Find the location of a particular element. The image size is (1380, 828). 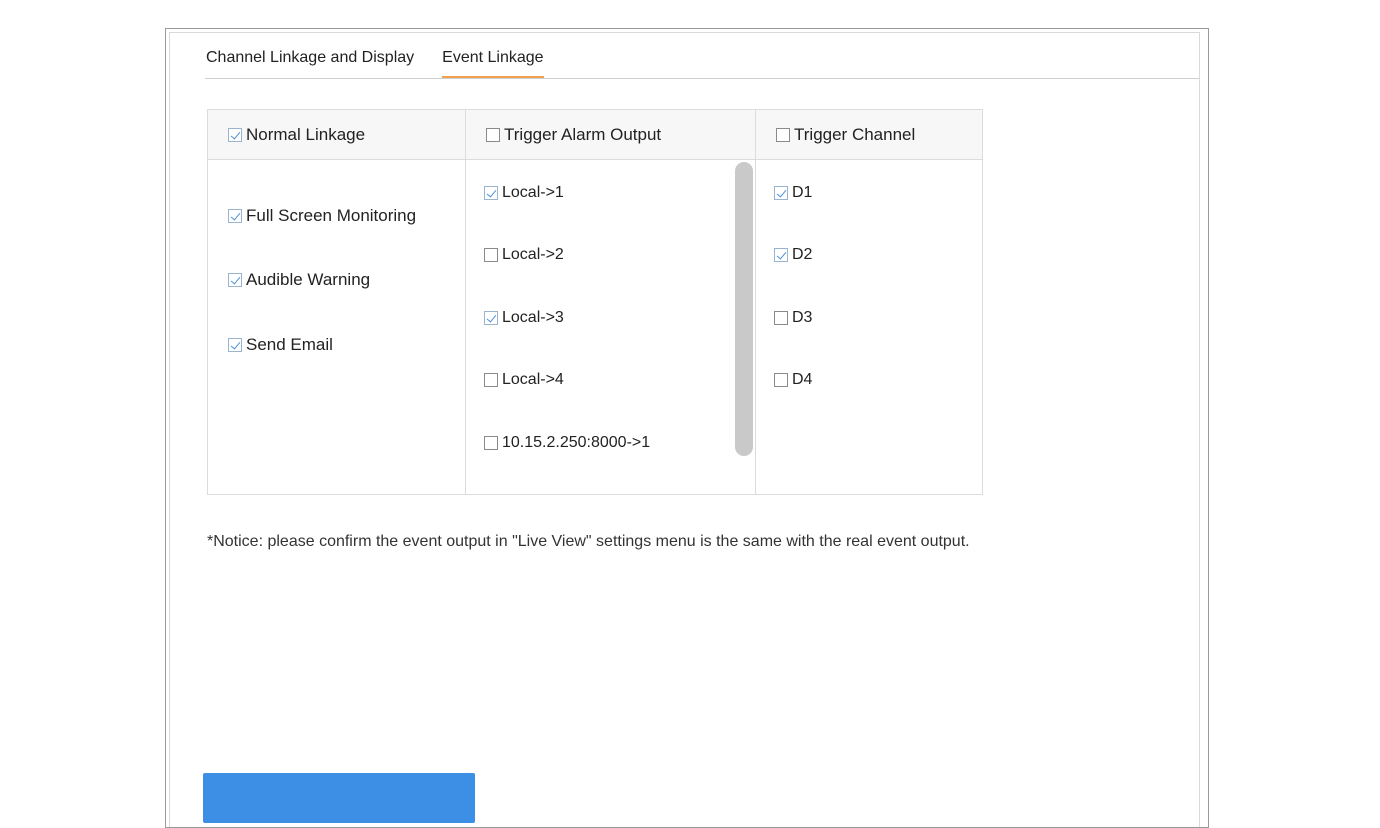

audible-warning-option: Audible Warning is located at coordinates (299, 280).